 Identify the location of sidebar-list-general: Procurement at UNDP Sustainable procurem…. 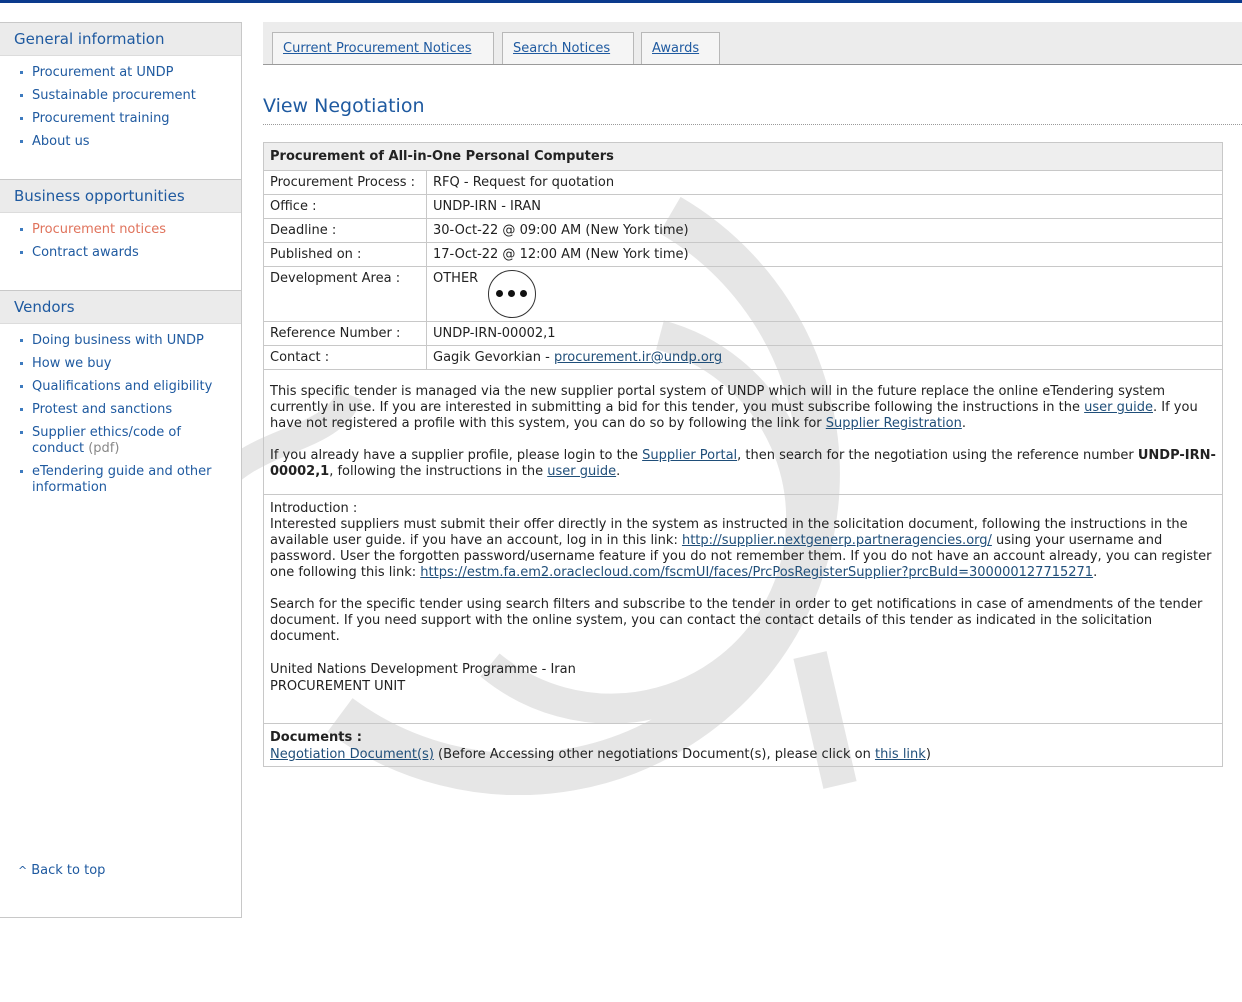
(120, 113).